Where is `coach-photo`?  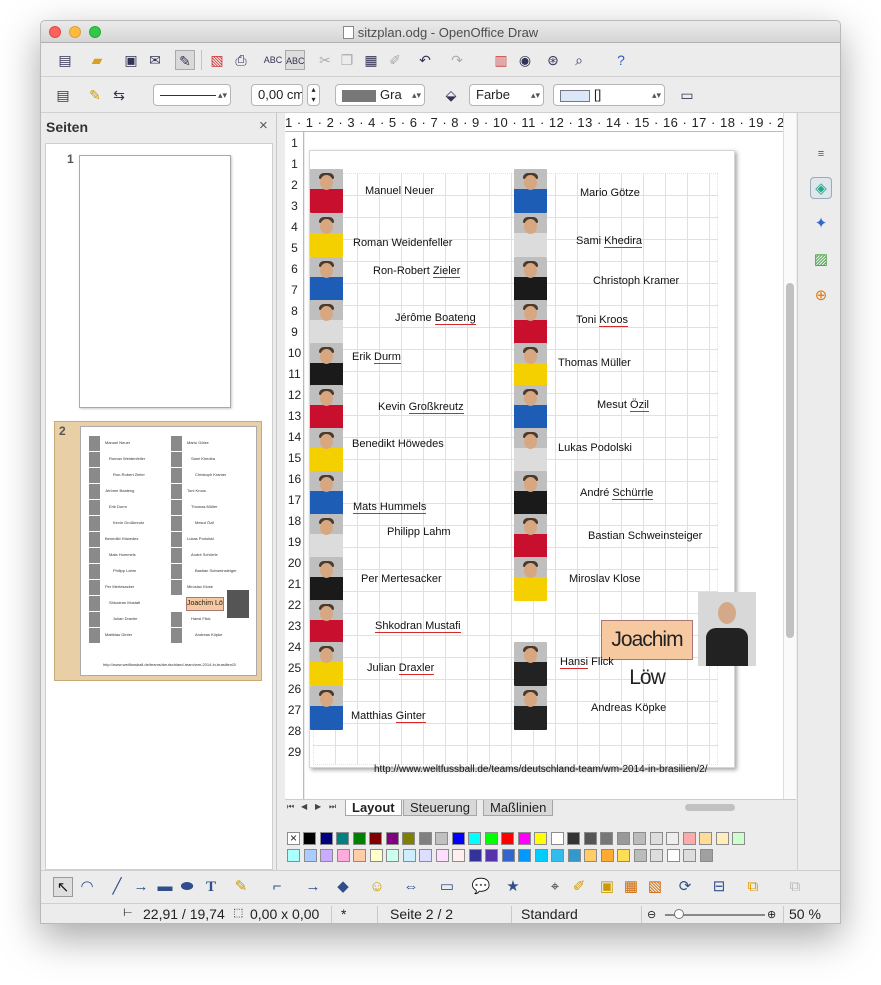 coach-photo is located at coordinates (727, 629).